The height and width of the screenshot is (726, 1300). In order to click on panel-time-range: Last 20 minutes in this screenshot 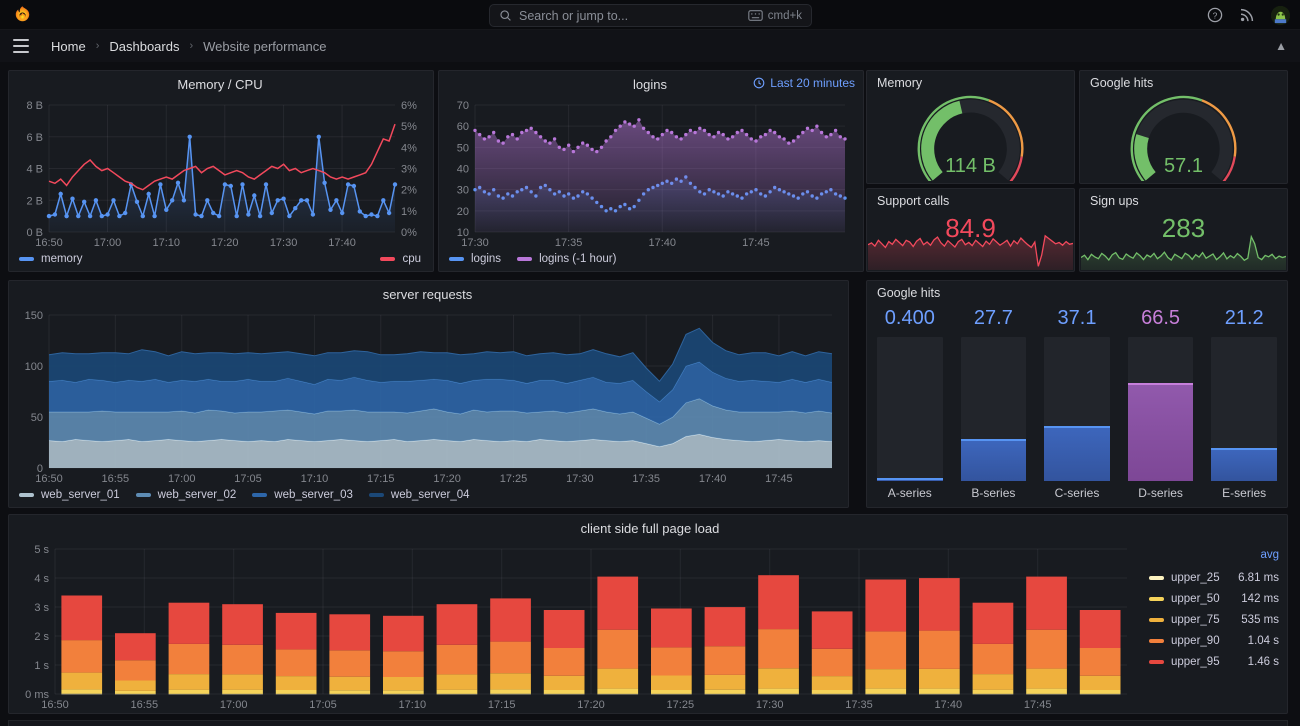, I will do `click(804, 83)`.